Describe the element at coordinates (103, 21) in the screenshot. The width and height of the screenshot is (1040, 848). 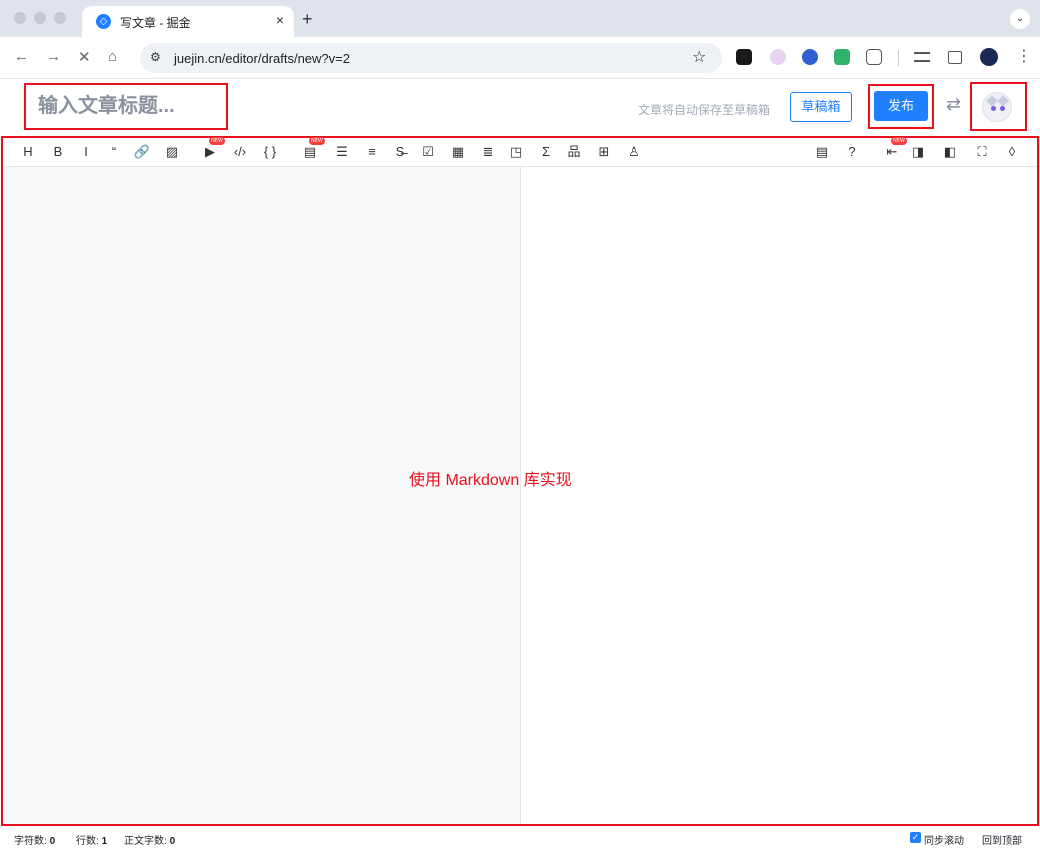
I see `juejin-favicon-icon: ◇` at that location.